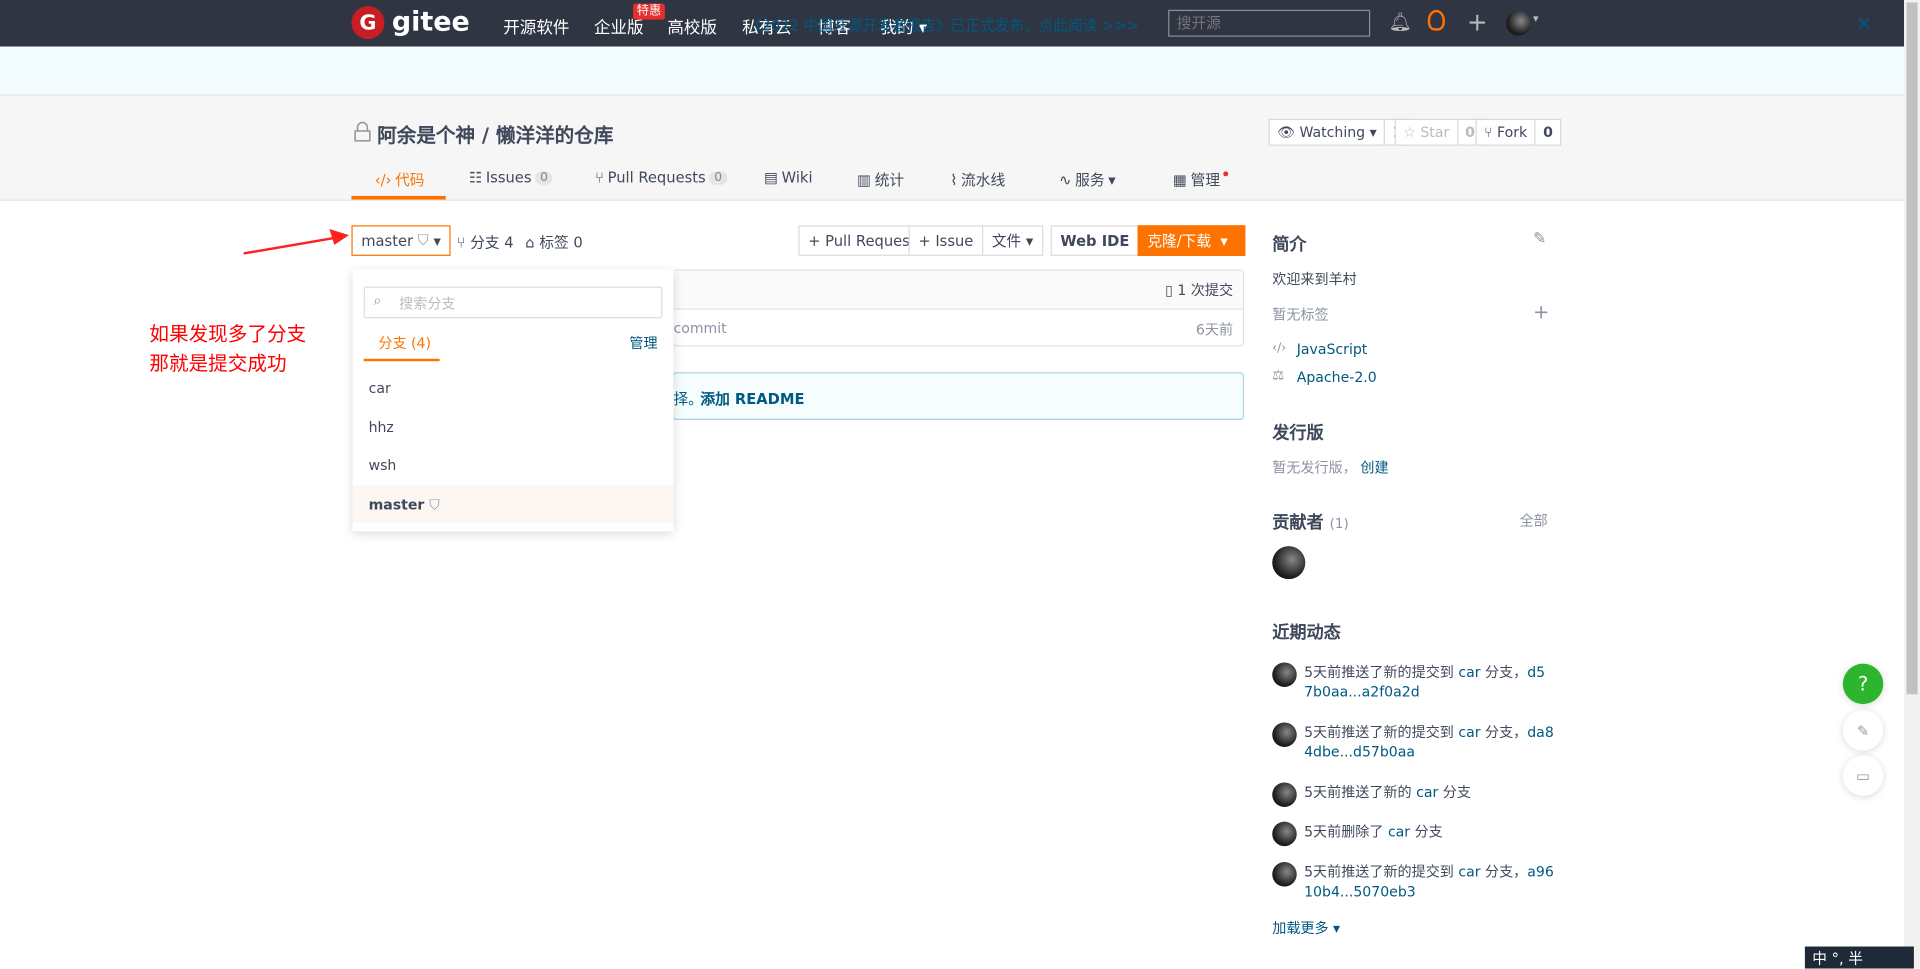 This screenshot has width=1920, height=969. What do you see at coordinates (1413, 881) in the screenshot?
I see `activity-item: 5天前推送了新的提交到 car 分支，a9610b4...5070eb3` at bounding box center [1413, 881].